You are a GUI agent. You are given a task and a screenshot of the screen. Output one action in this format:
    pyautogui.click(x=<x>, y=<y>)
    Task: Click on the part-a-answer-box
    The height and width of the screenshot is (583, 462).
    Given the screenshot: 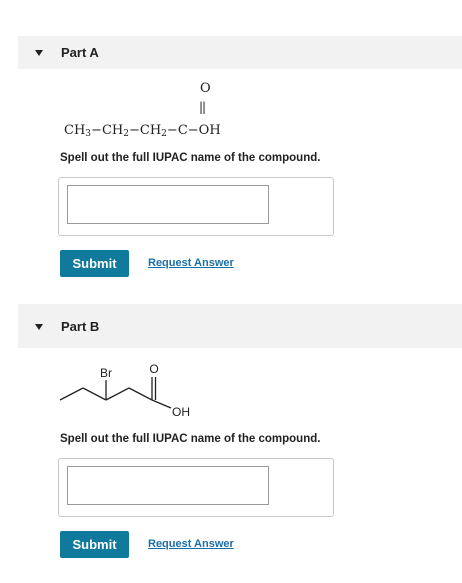 What is the action you would take?
    pyautogui.click(x=196, y=206)
    